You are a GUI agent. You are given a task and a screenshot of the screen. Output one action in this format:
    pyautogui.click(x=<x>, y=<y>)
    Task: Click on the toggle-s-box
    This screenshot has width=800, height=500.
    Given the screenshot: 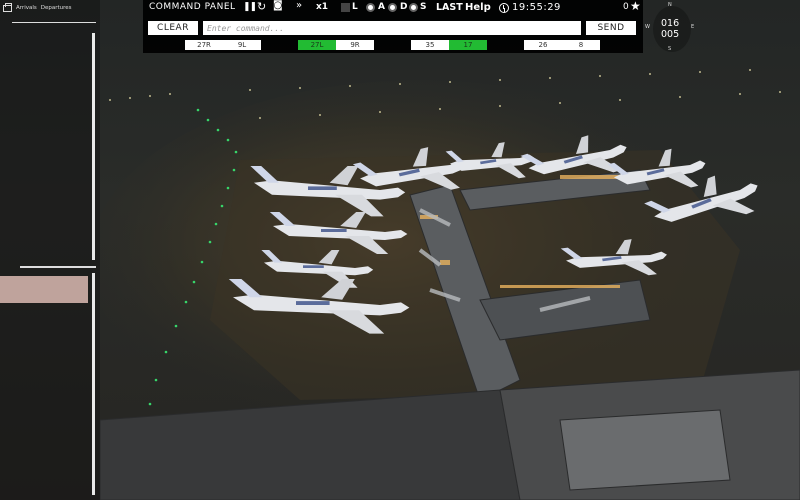 What is the action you would take?
    pyautogui.click(x=413, y=7)
    